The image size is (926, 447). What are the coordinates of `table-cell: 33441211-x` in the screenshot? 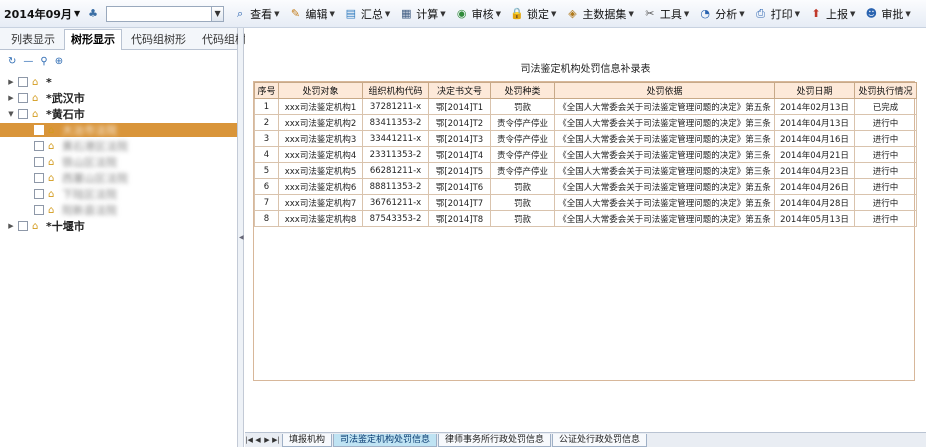 It's located at (395, 138).